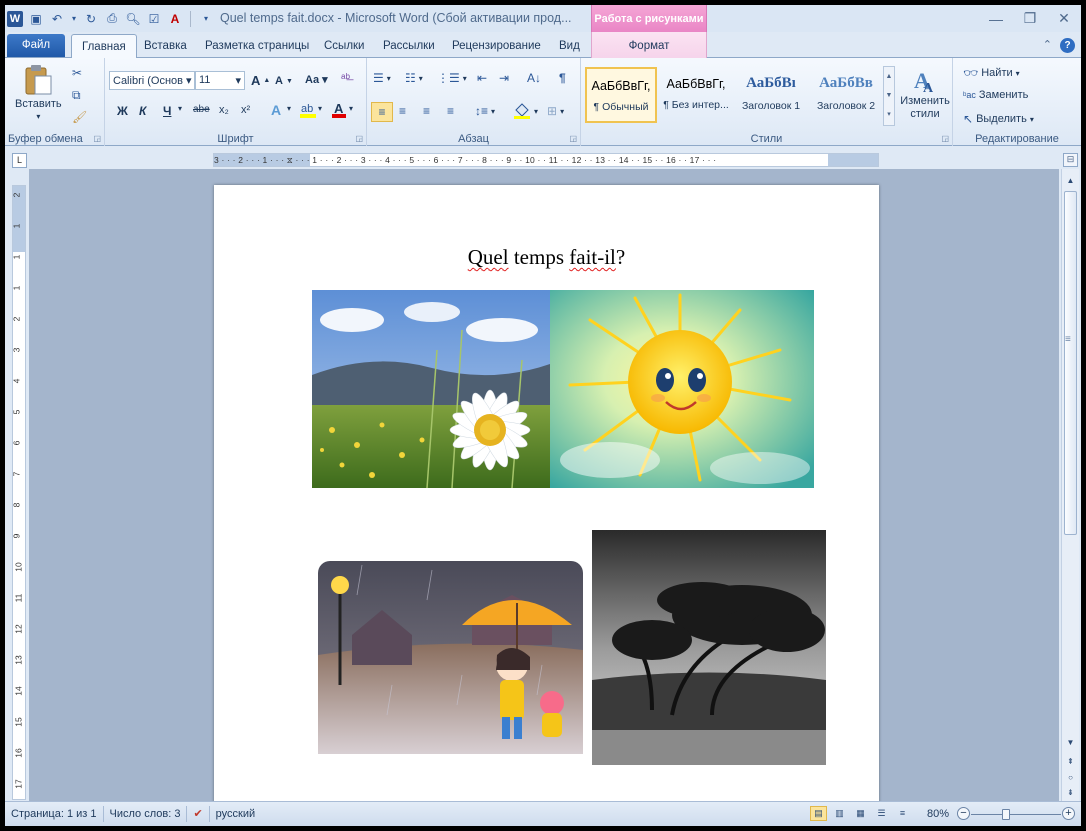 Image resolution: width=1086 pixels, height=831 pixels. Describe the element at coordinates (201, 109) in the screenshot. I see `strikethrough-button: abe` at that location.